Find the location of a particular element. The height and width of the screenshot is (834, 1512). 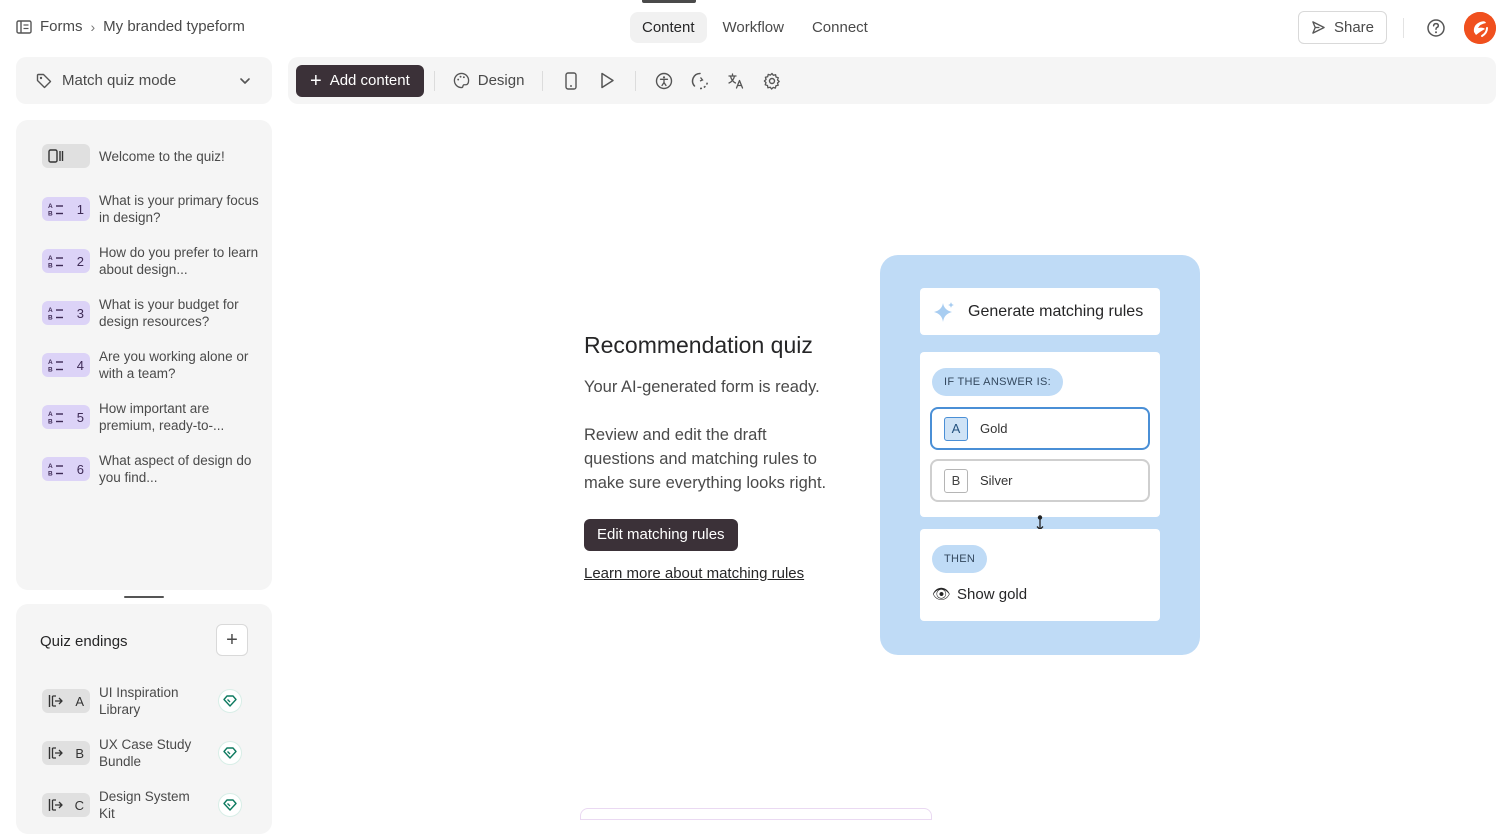

header-divider is located at coordinates (1403, 27).